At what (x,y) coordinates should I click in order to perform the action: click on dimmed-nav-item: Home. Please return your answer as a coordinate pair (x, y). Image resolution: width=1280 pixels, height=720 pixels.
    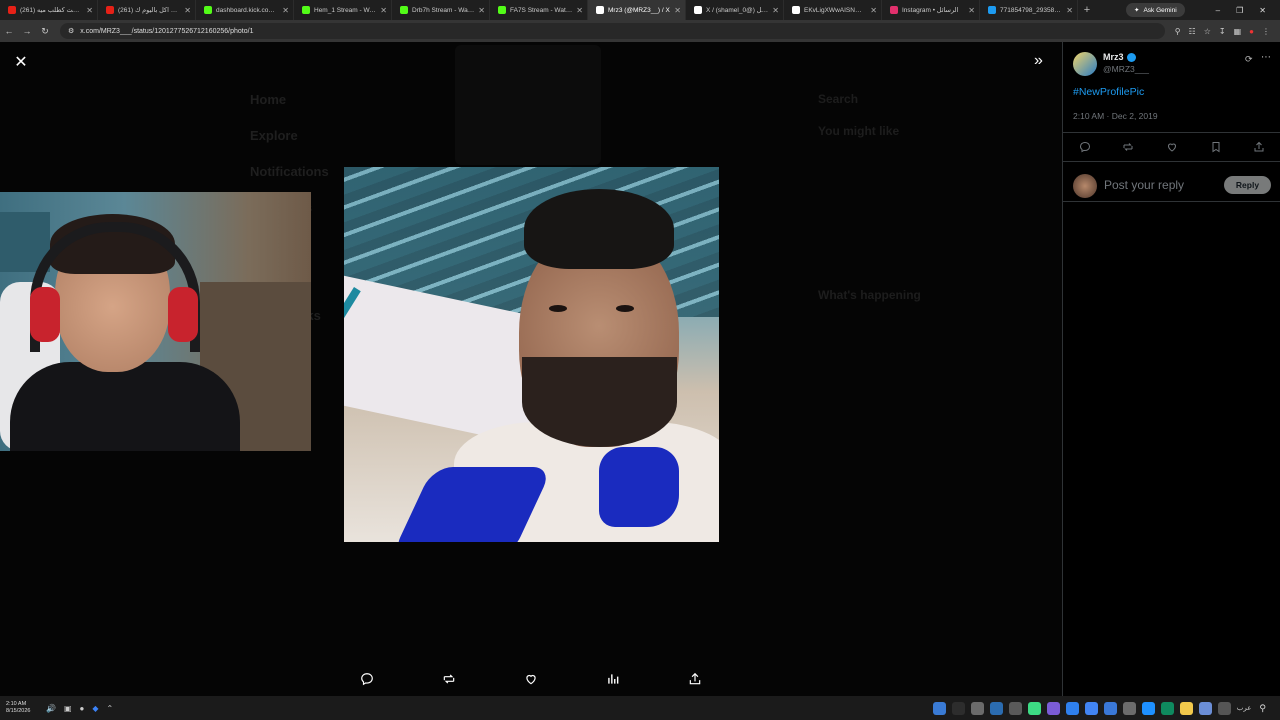
    Looking at the image, I should click on (268, 99).